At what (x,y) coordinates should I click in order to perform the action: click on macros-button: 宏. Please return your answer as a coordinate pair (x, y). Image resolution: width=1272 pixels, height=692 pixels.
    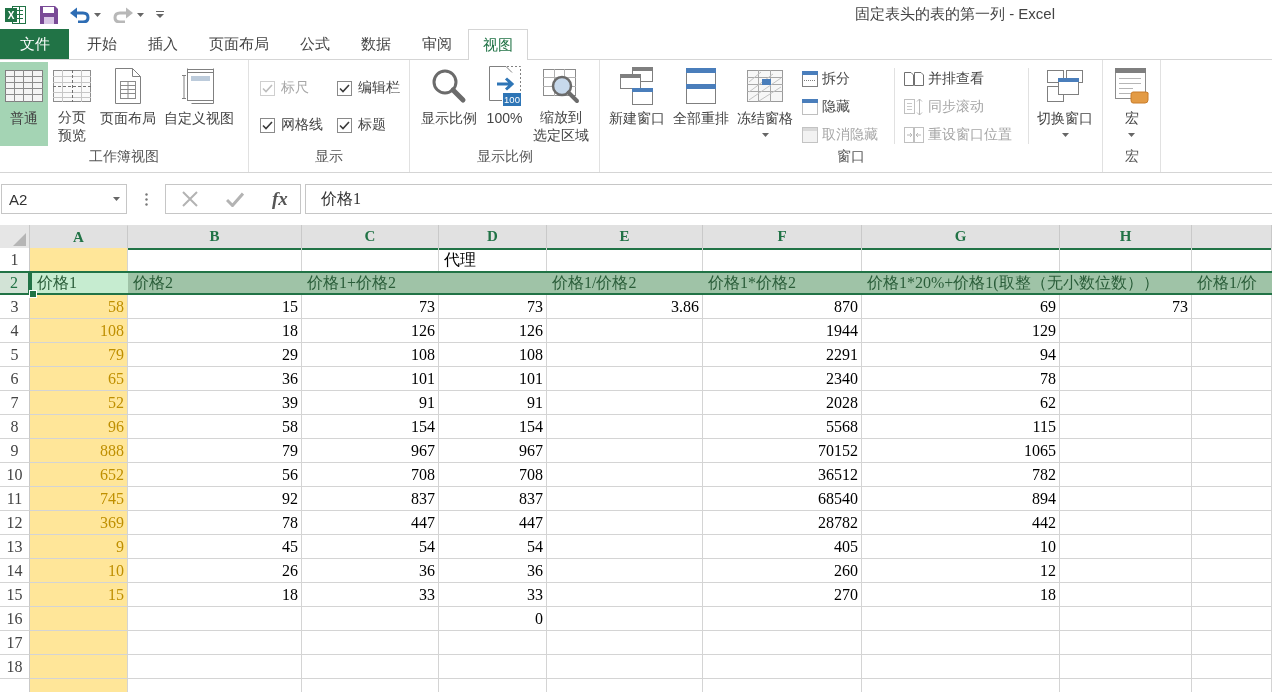
    Looking at the image, I should click on (1131, 104).